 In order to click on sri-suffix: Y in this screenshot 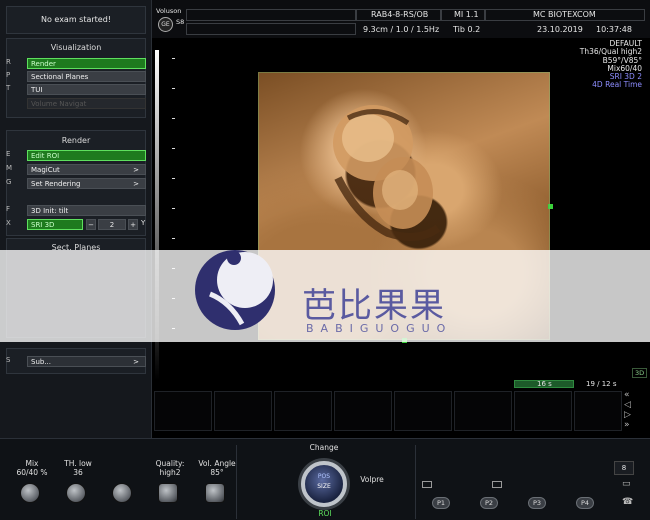, I will do `click(143, 223)`.